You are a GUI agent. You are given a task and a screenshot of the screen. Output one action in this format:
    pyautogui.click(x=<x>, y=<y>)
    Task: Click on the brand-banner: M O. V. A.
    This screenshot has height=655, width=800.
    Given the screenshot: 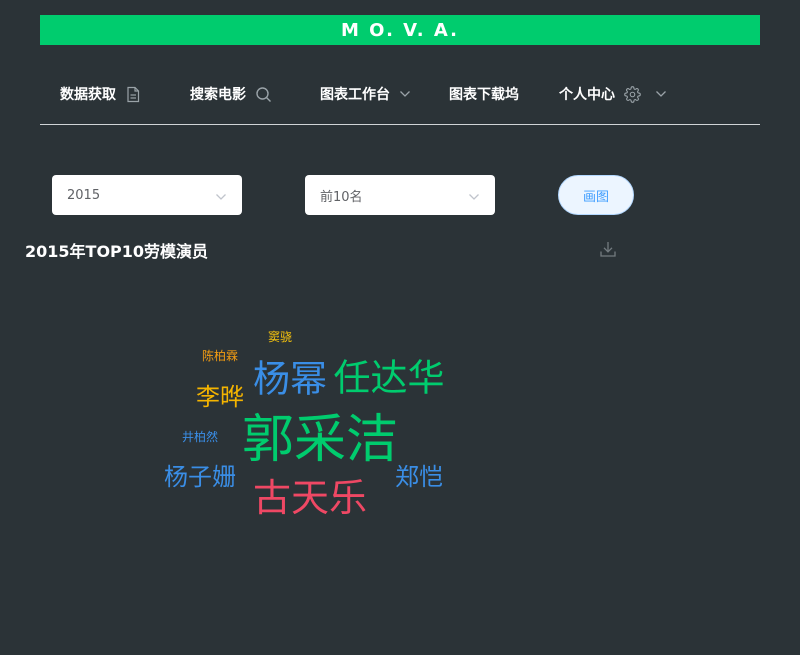 What is the action you would take?
    pyautogui.click(x=400, y=30)
    